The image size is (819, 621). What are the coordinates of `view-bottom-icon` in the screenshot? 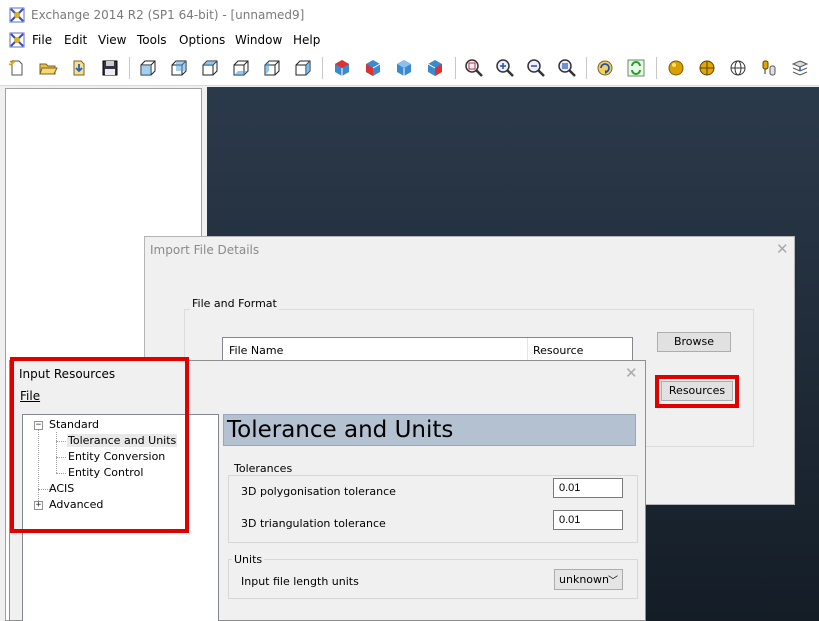 It's located at (241, 68).